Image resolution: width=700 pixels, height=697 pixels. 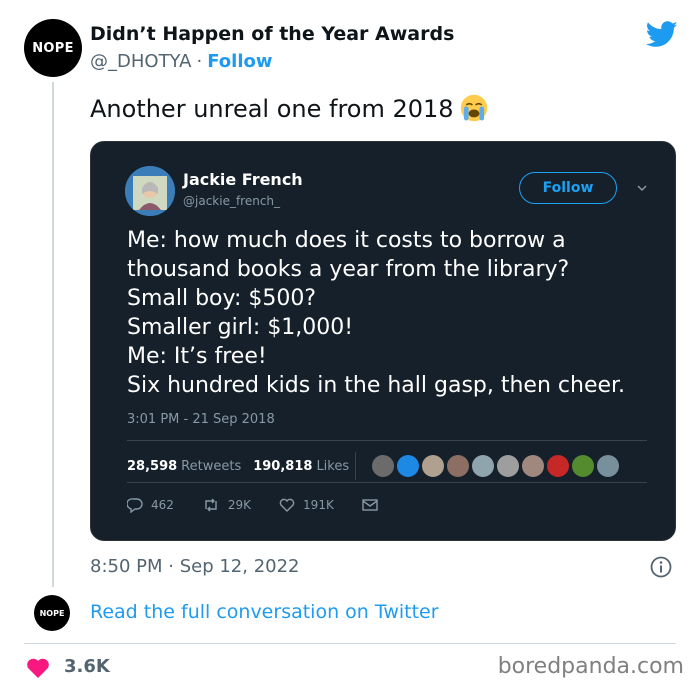 I want to click on like-action: 191K, so click(x=306, y=505).